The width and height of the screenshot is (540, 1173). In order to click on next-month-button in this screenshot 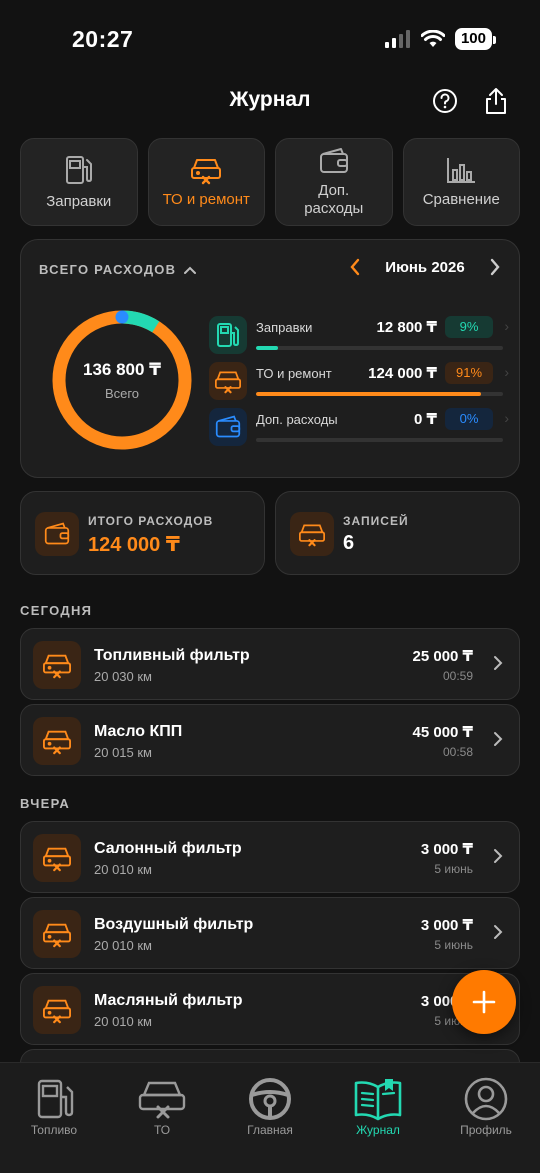, I will do `click(495, 267)`.